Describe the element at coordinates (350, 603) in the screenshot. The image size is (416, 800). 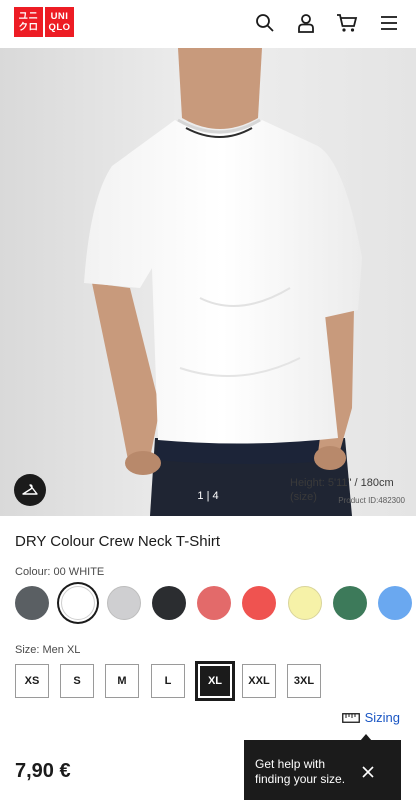
I see `swatch-green` at that location.